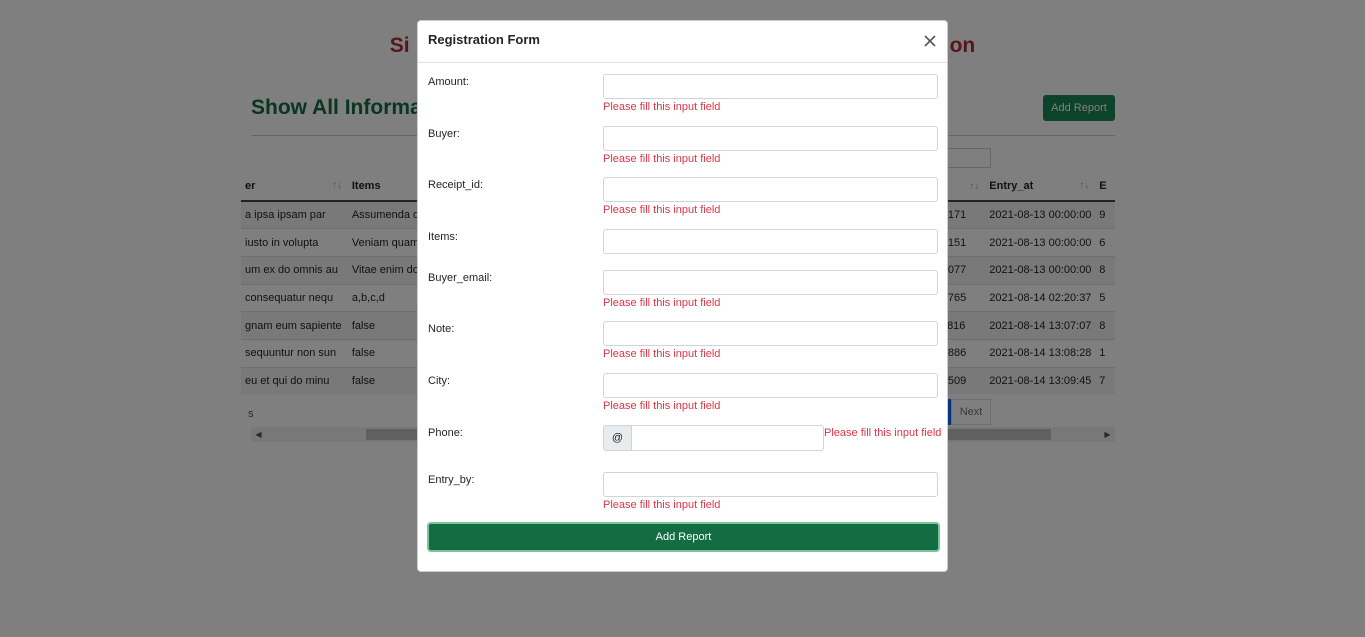 Image resolution: width=1365 pixels, height=637 pixels. Describe the element at coordinates (617, 438) in the screenshot. I see `phone-prefix: @` at that location.